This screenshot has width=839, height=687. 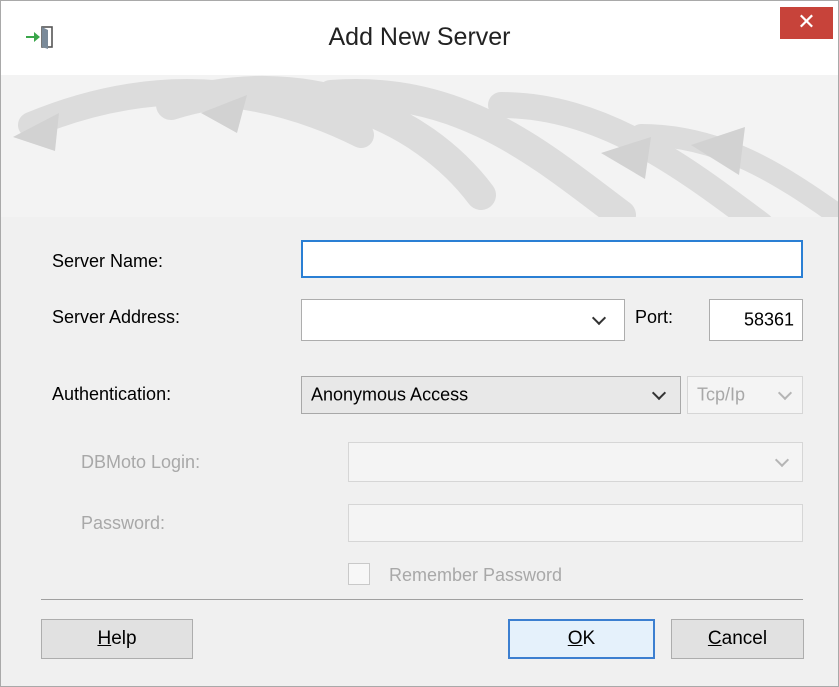 I want to click on server-name-input, so click(x=552, y=259).